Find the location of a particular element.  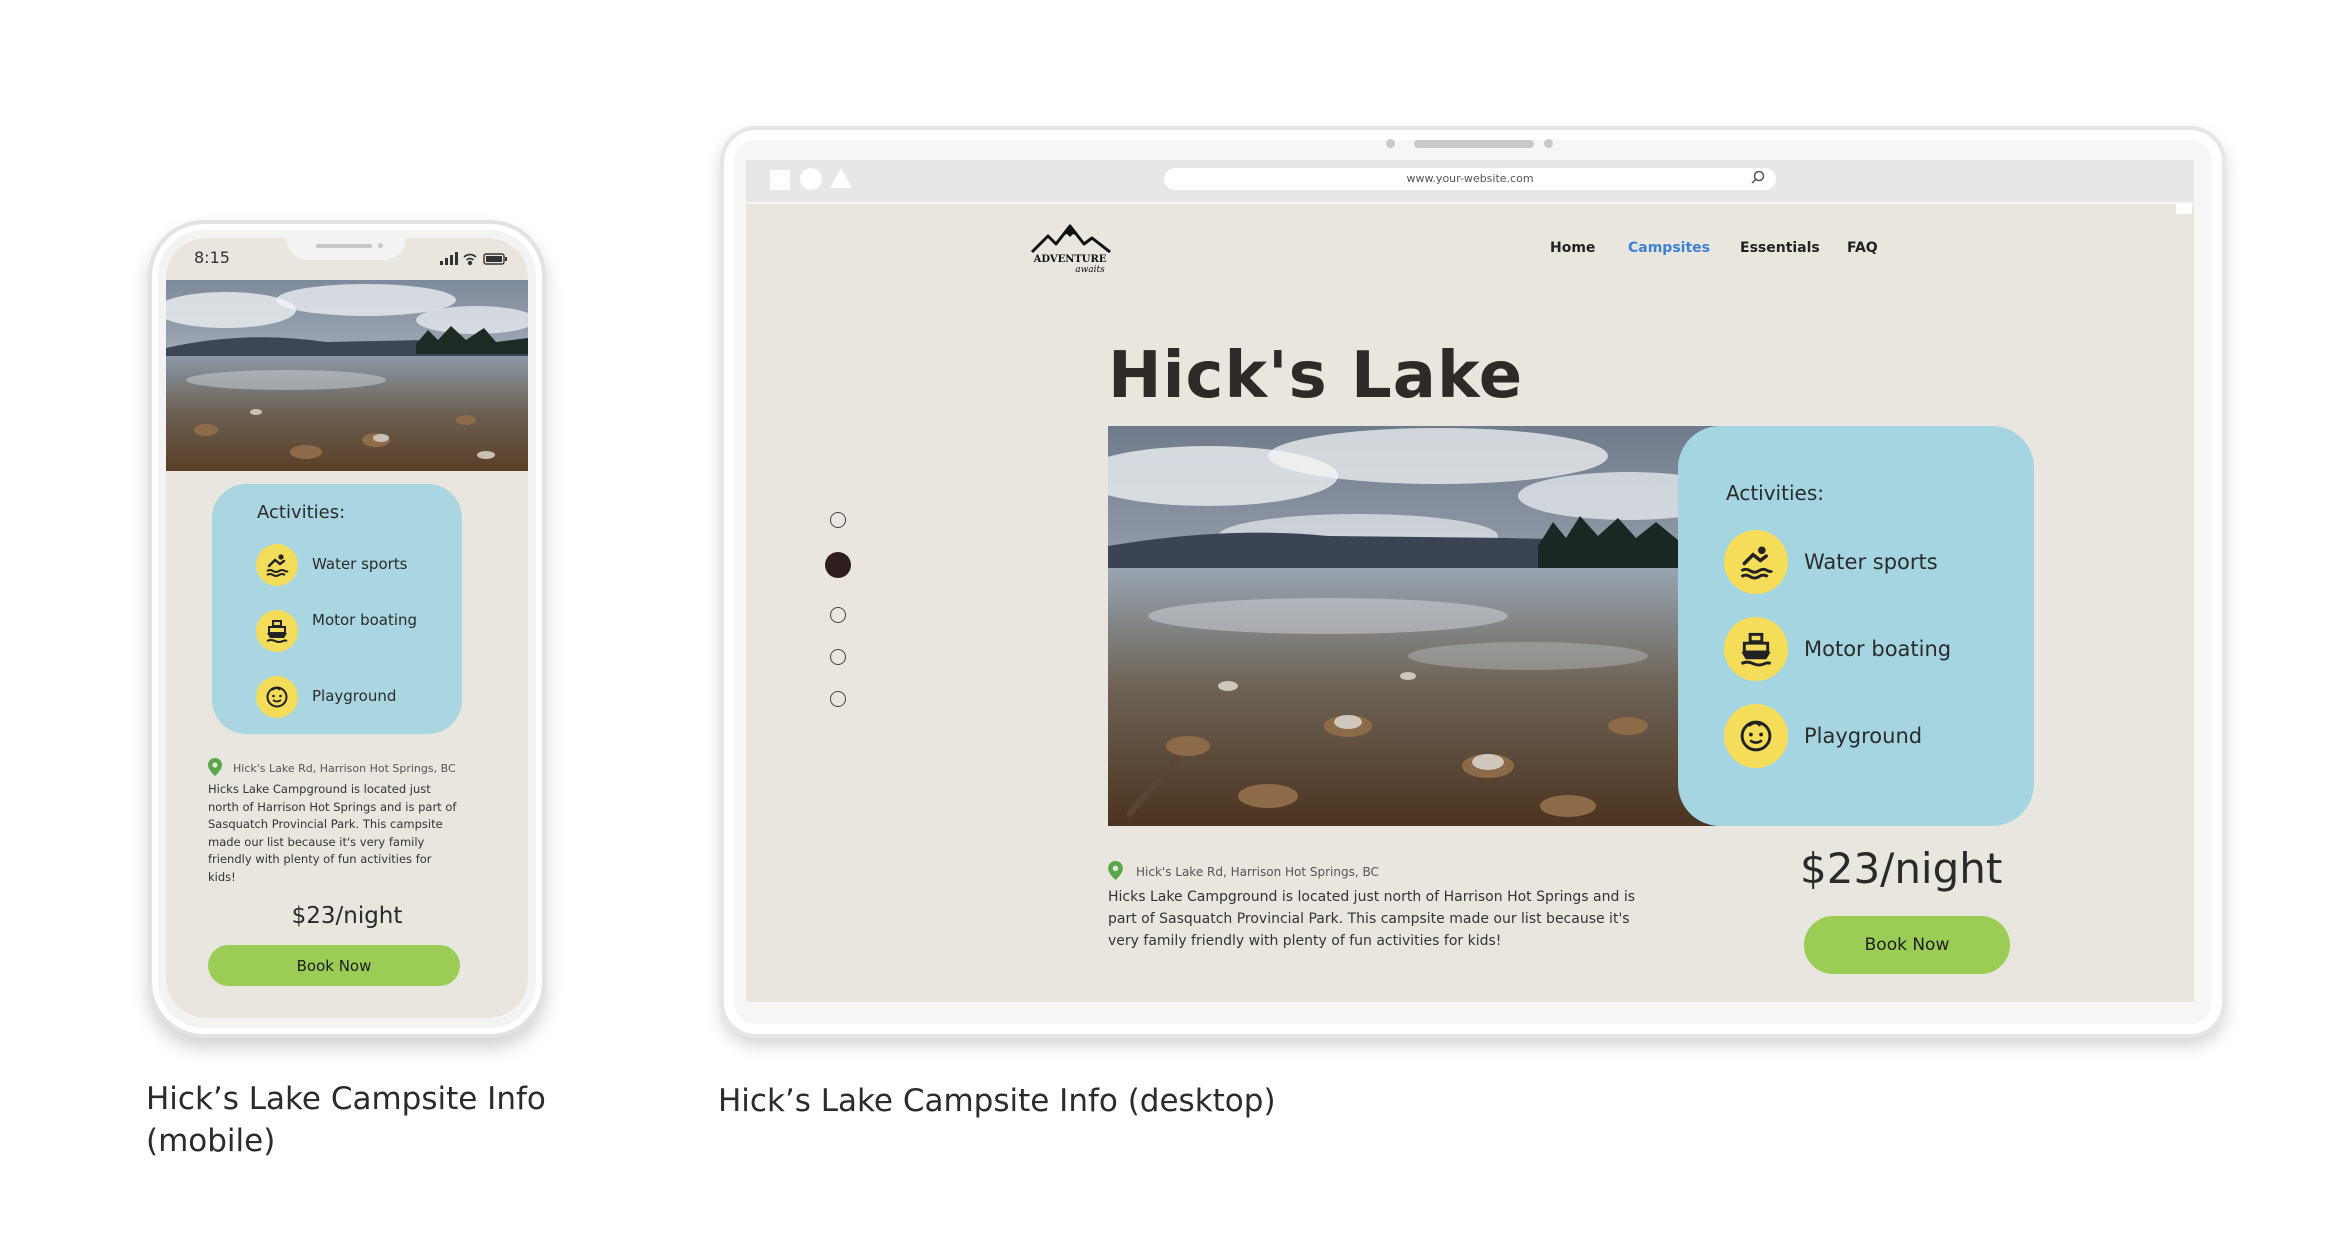

desktop-caption: Hick’s Lake Campsite Info (desktop) is located at coordinates (997, 1101).